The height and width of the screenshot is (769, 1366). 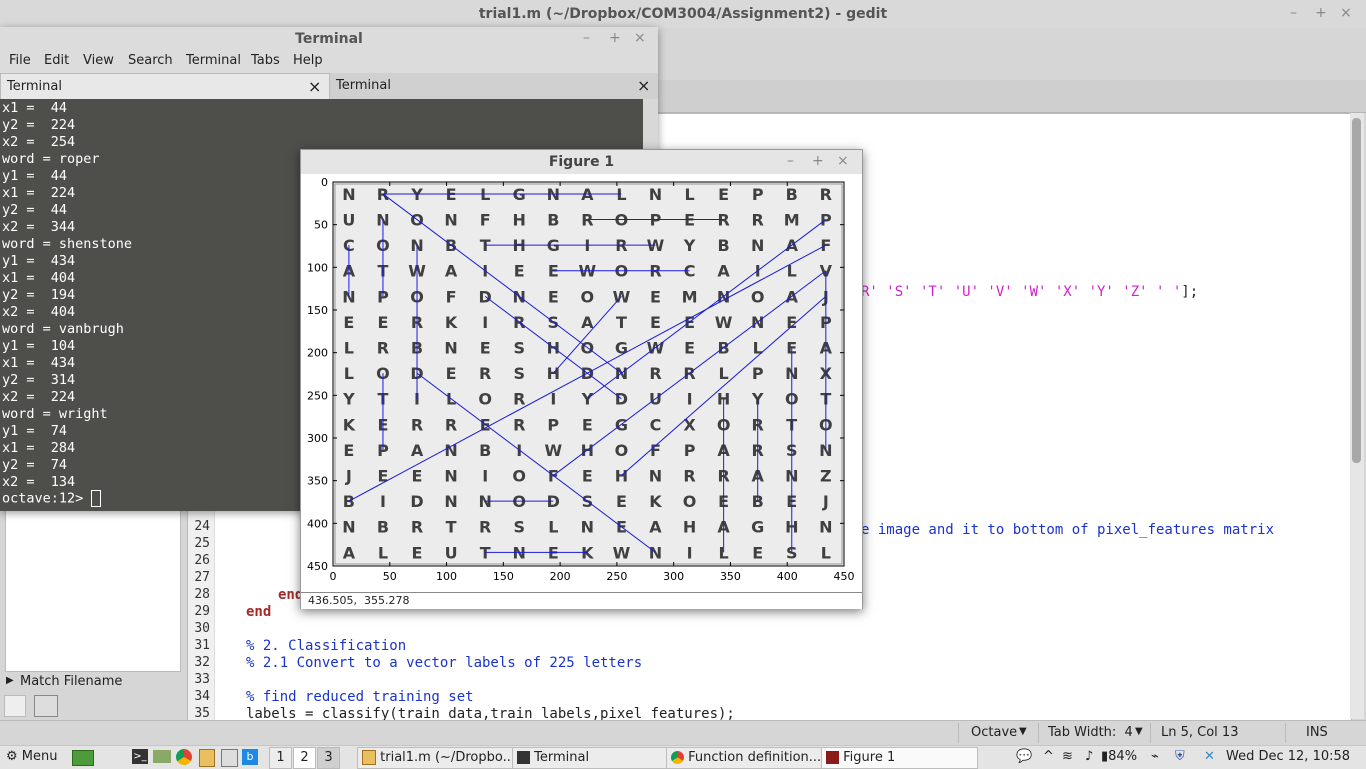 What do you see at coordinates (39, 125) in the screenshot?
I see `terminal-line: y2 = 224` at bounding box center [39, 125].